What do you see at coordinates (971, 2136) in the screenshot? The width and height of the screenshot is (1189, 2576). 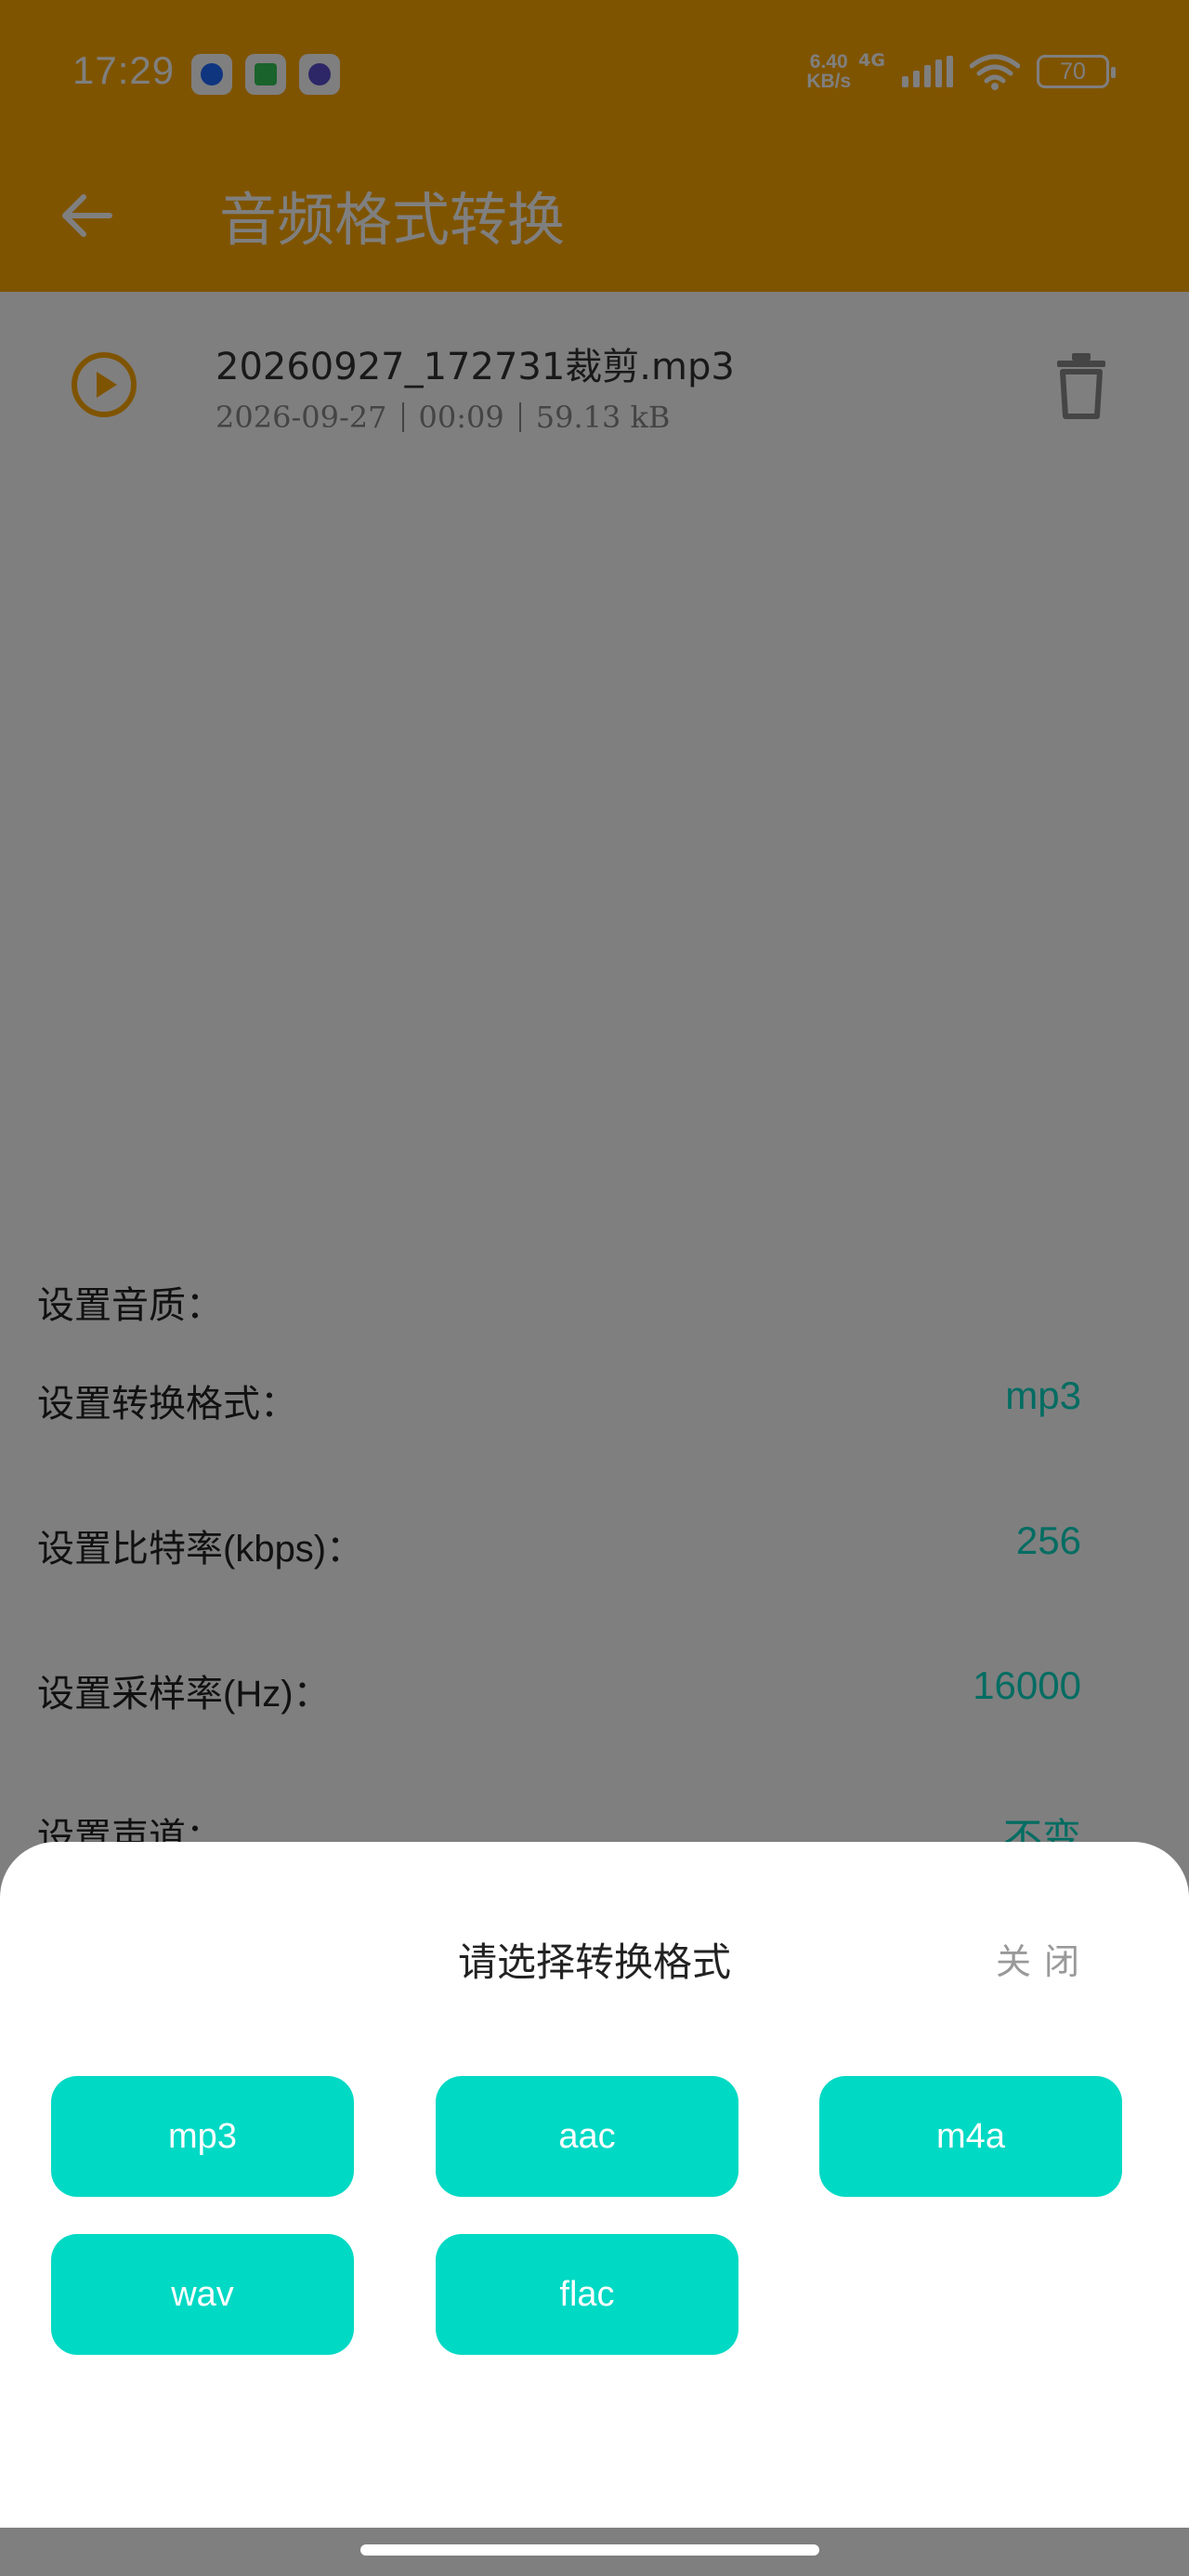 I see `format-button-m4a: m4a` at bounding box center [971, 2136].